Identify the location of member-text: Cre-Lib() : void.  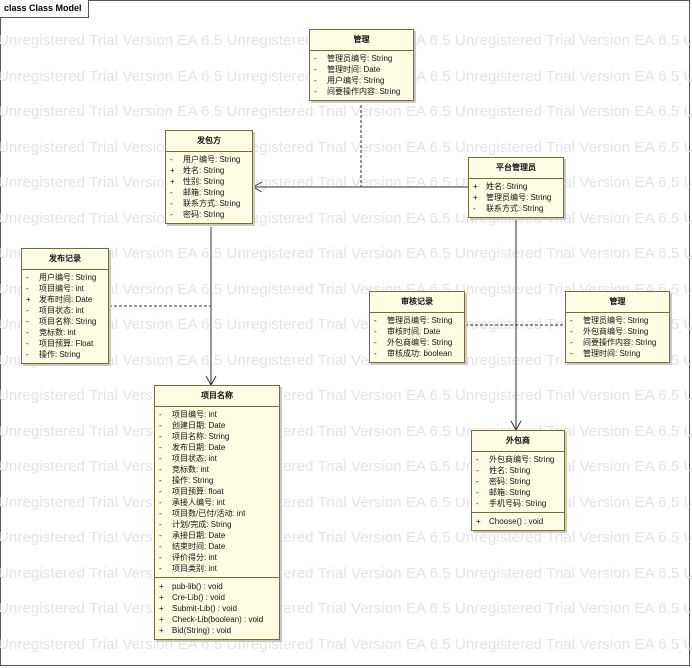
(198, 597).